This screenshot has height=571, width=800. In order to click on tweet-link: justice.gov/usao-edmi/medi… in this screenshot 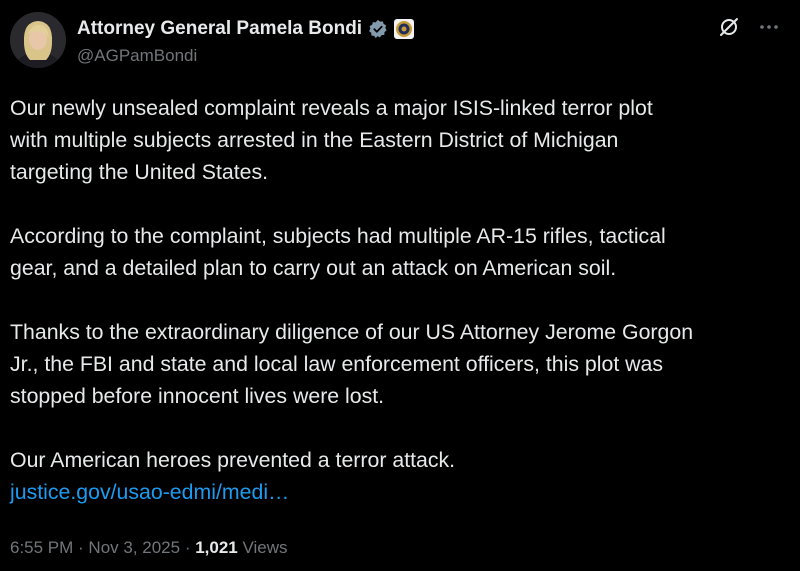, I will do `click(395, 492)`.